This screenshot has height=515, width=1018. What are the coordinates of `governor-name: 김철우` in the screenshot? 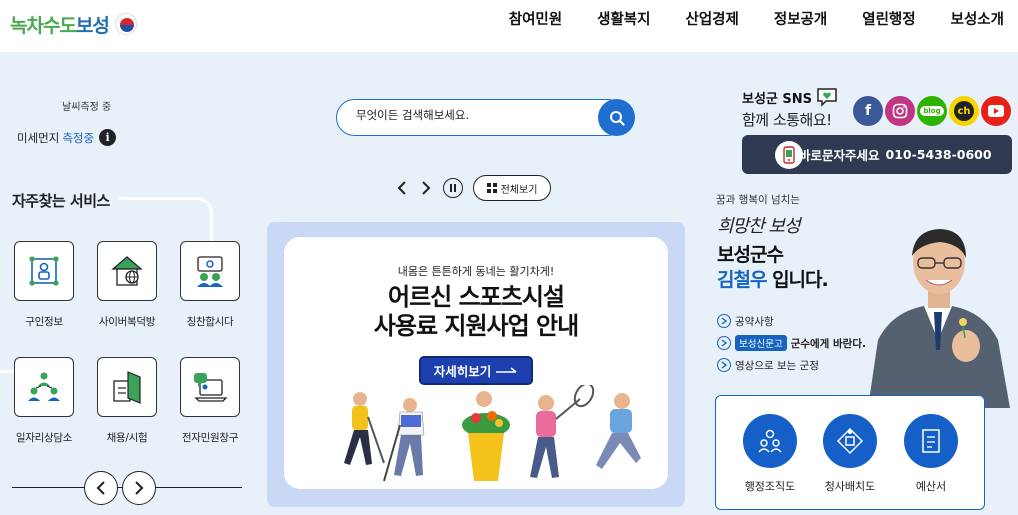 It's located at (742, 280).